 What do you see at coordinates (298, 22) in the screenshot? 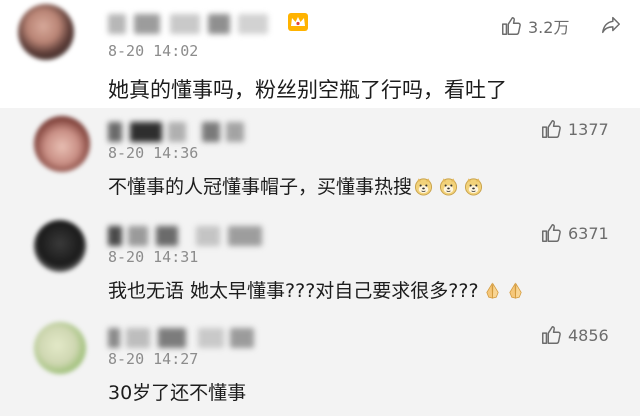
I see `crown-badge-icon` at bounding box center [298, 22].